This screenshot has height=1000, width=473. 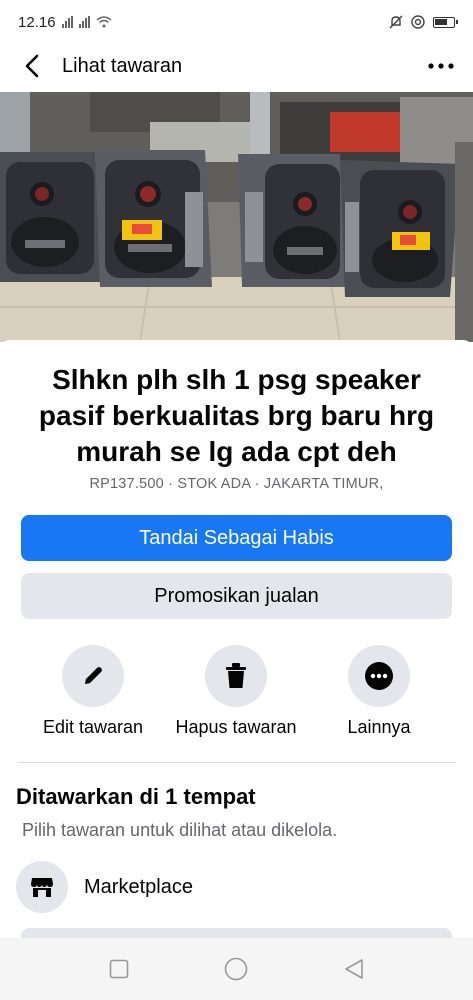 I want to click on mute-icon, so click(x=396, y=22).